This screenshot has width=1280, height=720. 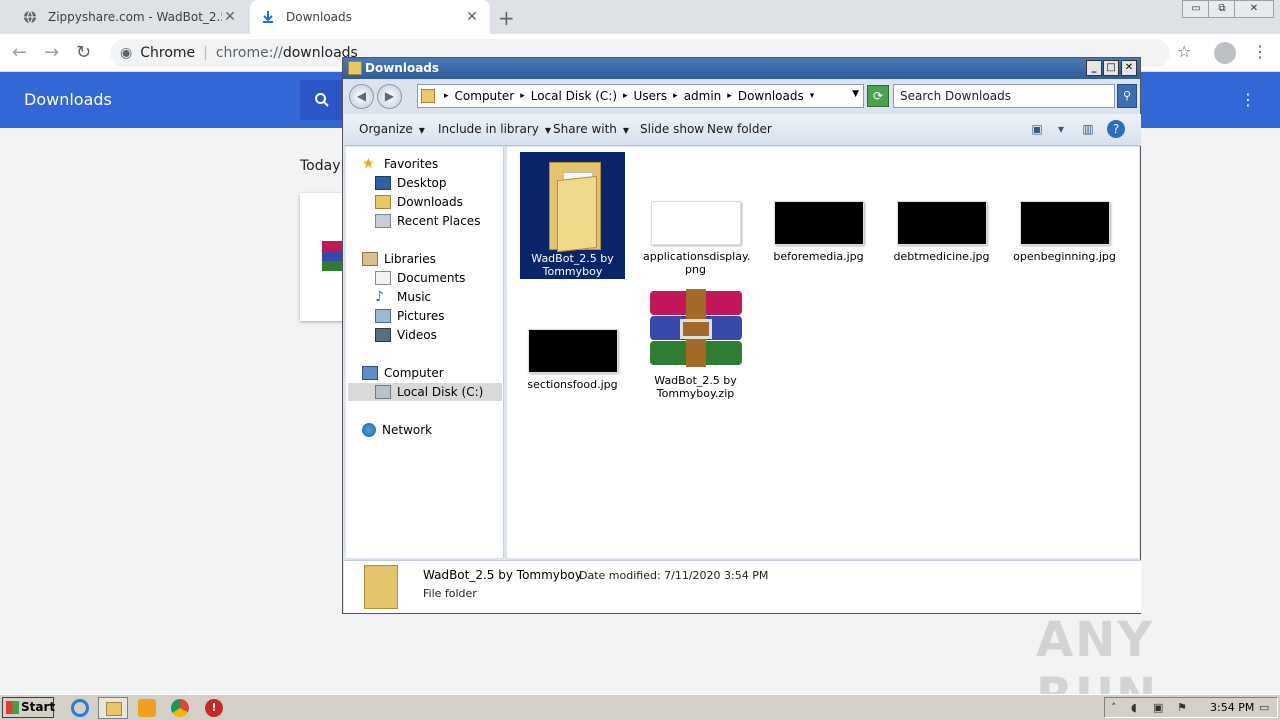 I want to click on minimize-button: _, so click(x=1094, y=68).